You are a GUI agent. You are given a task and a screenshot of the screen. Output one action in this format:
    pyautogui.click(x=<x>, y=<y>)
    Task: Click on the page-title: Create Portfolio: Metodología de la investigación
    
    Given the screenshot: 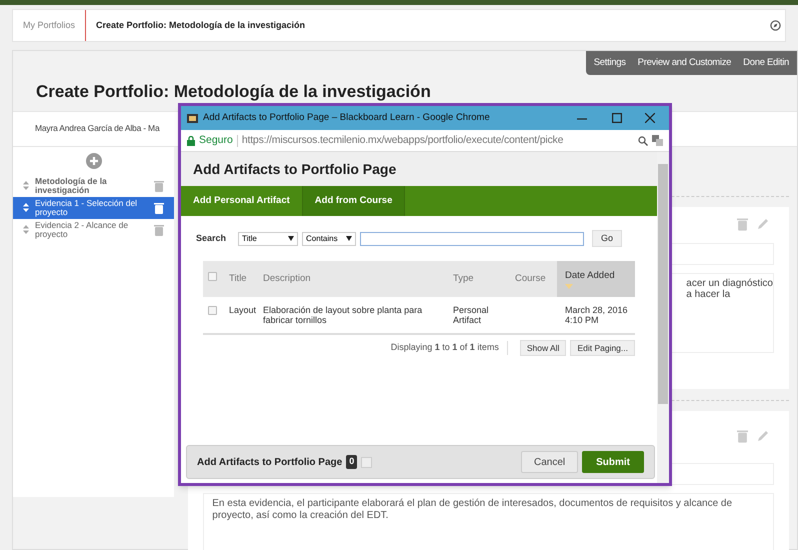 What is the action you would take?
    pyautogui.click(x=234, y=92)
    